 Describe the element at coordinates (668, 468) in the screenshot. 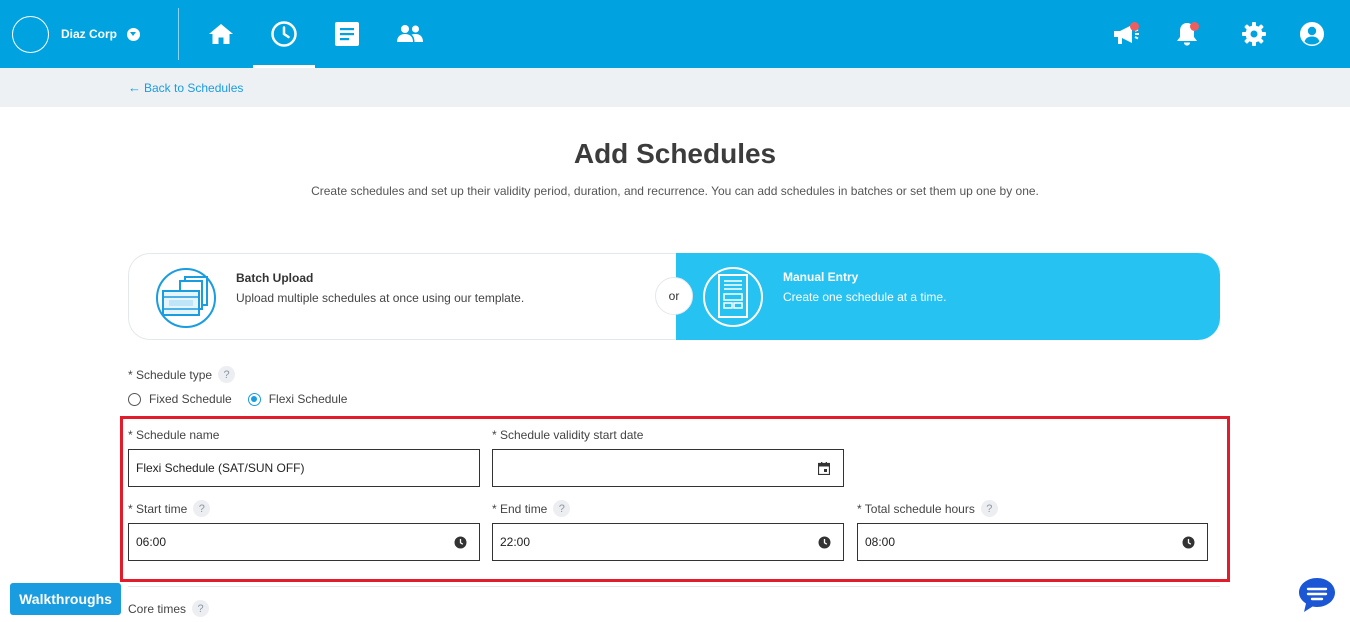

I see `validity-start-date-input` at that location.